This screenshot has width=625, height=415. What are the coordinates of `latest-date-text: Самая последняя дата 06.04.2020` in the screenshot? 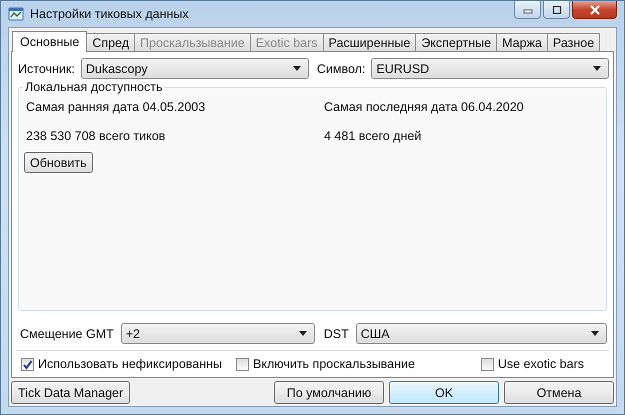 It's located at (424, 107).